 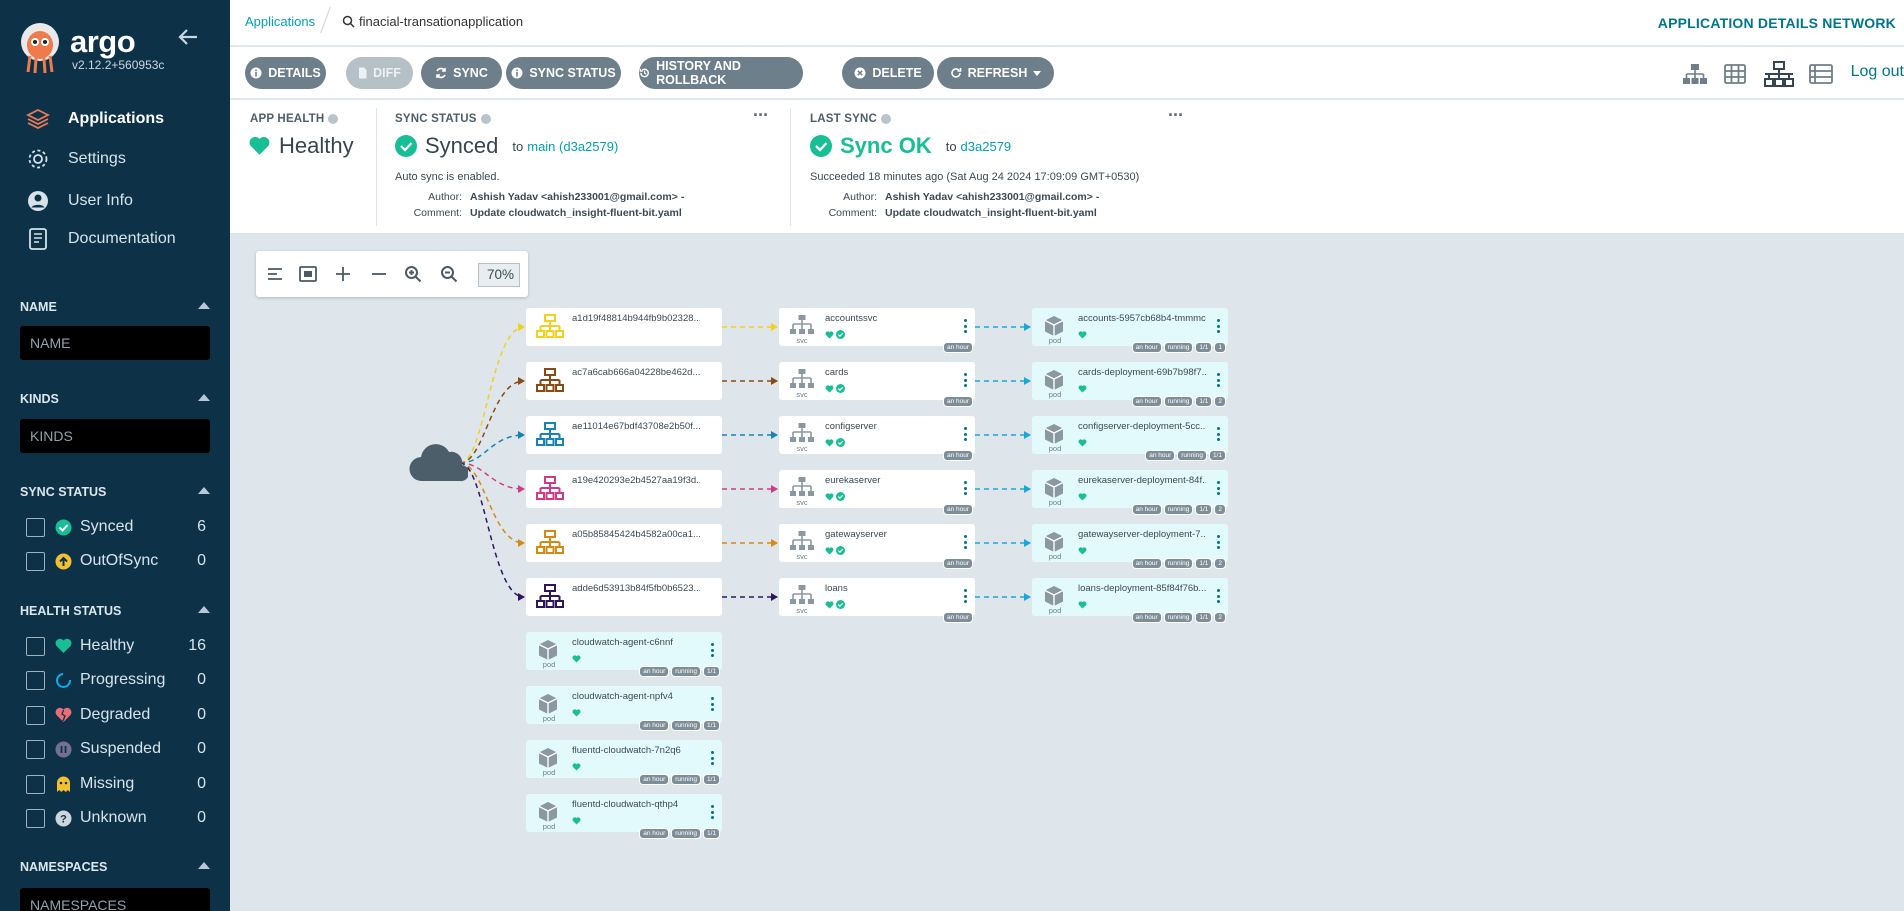 What do you see at coordinates (115, 307) in the screenshot?
I see `name-filter-header: NAME` at bounding box center [115, 307].